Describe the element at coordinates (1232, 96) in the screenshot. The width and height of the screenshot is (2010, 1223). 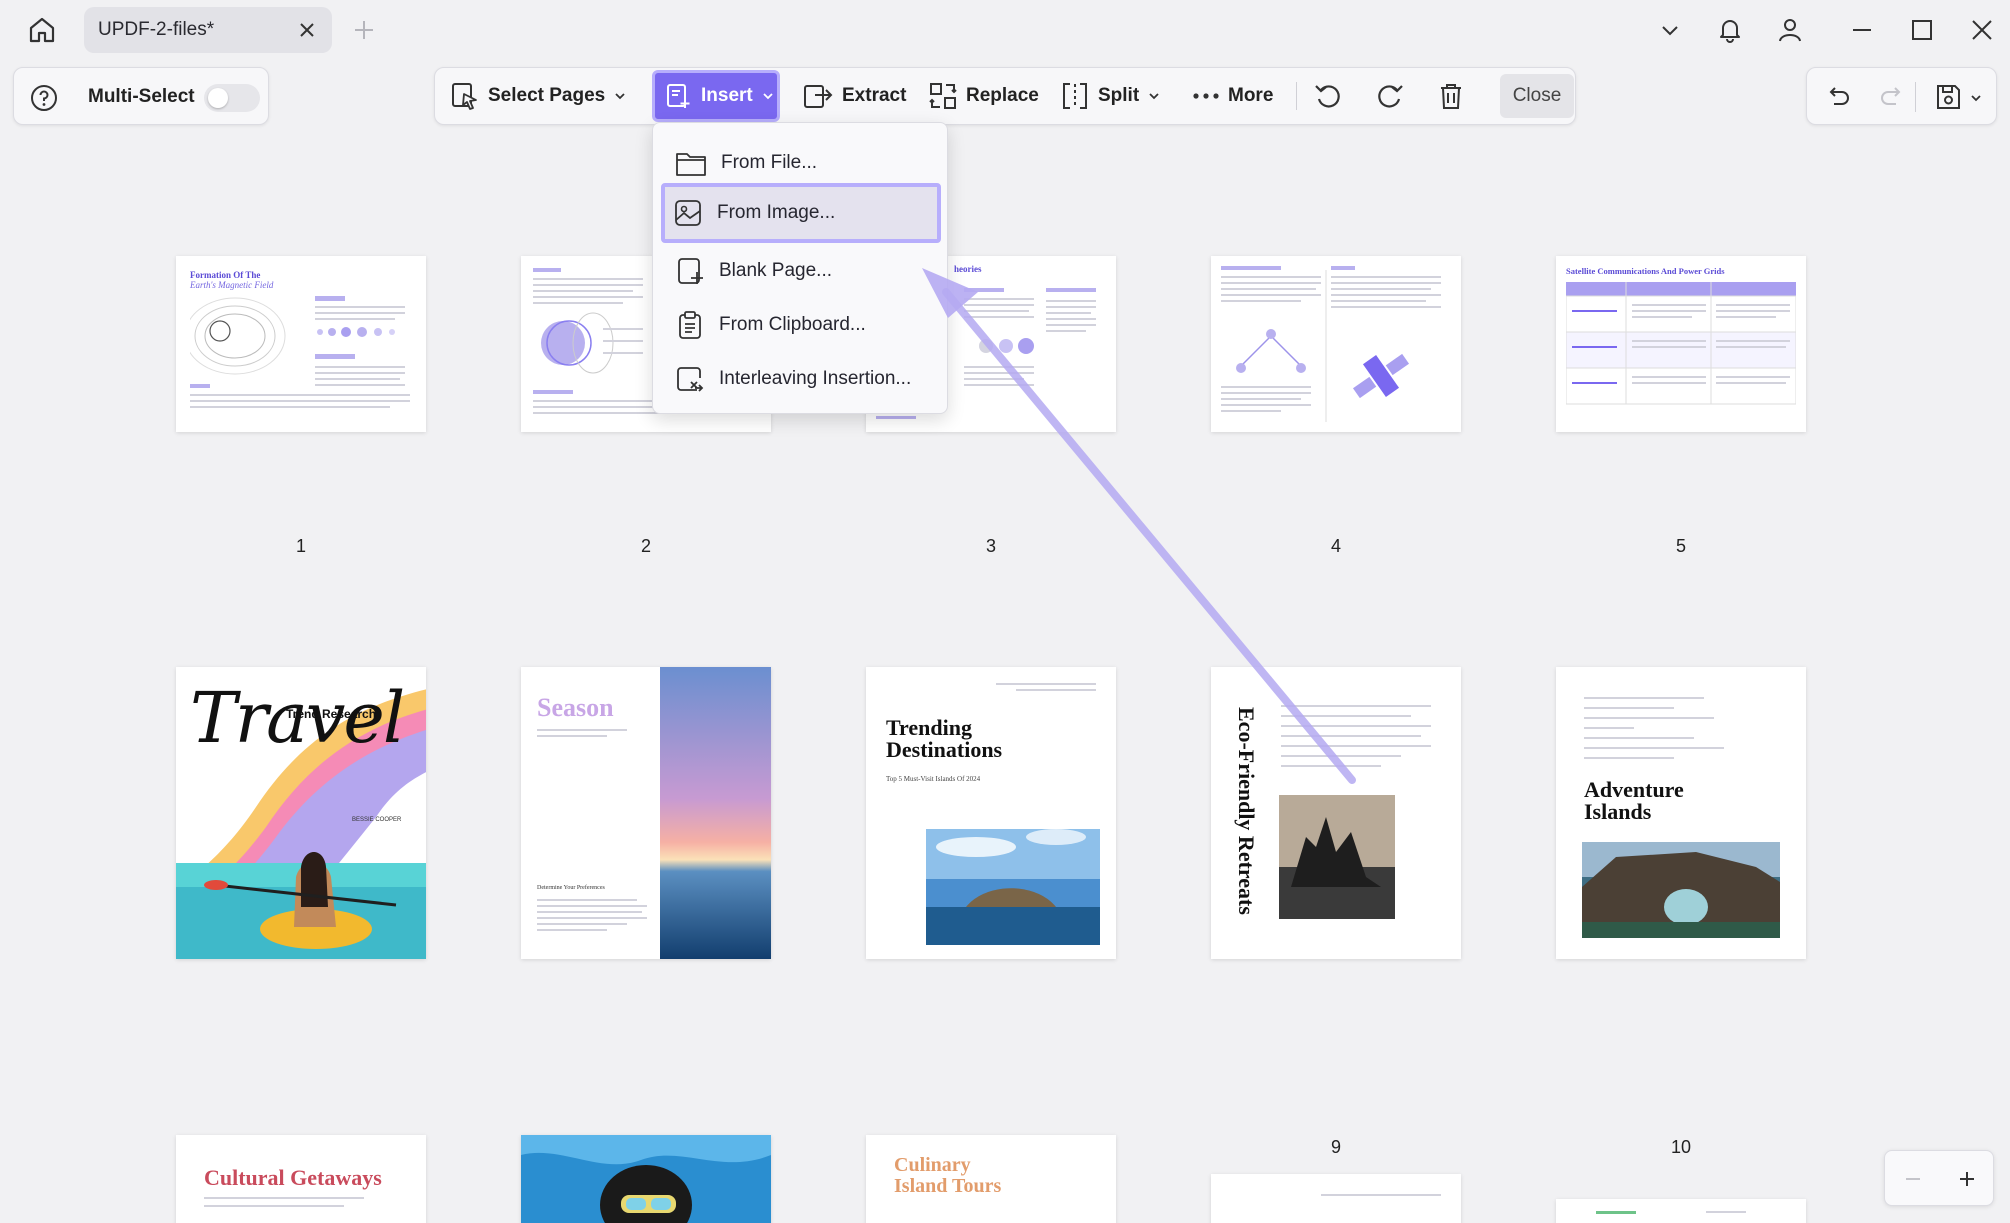
I see `more-button: More` at that location.